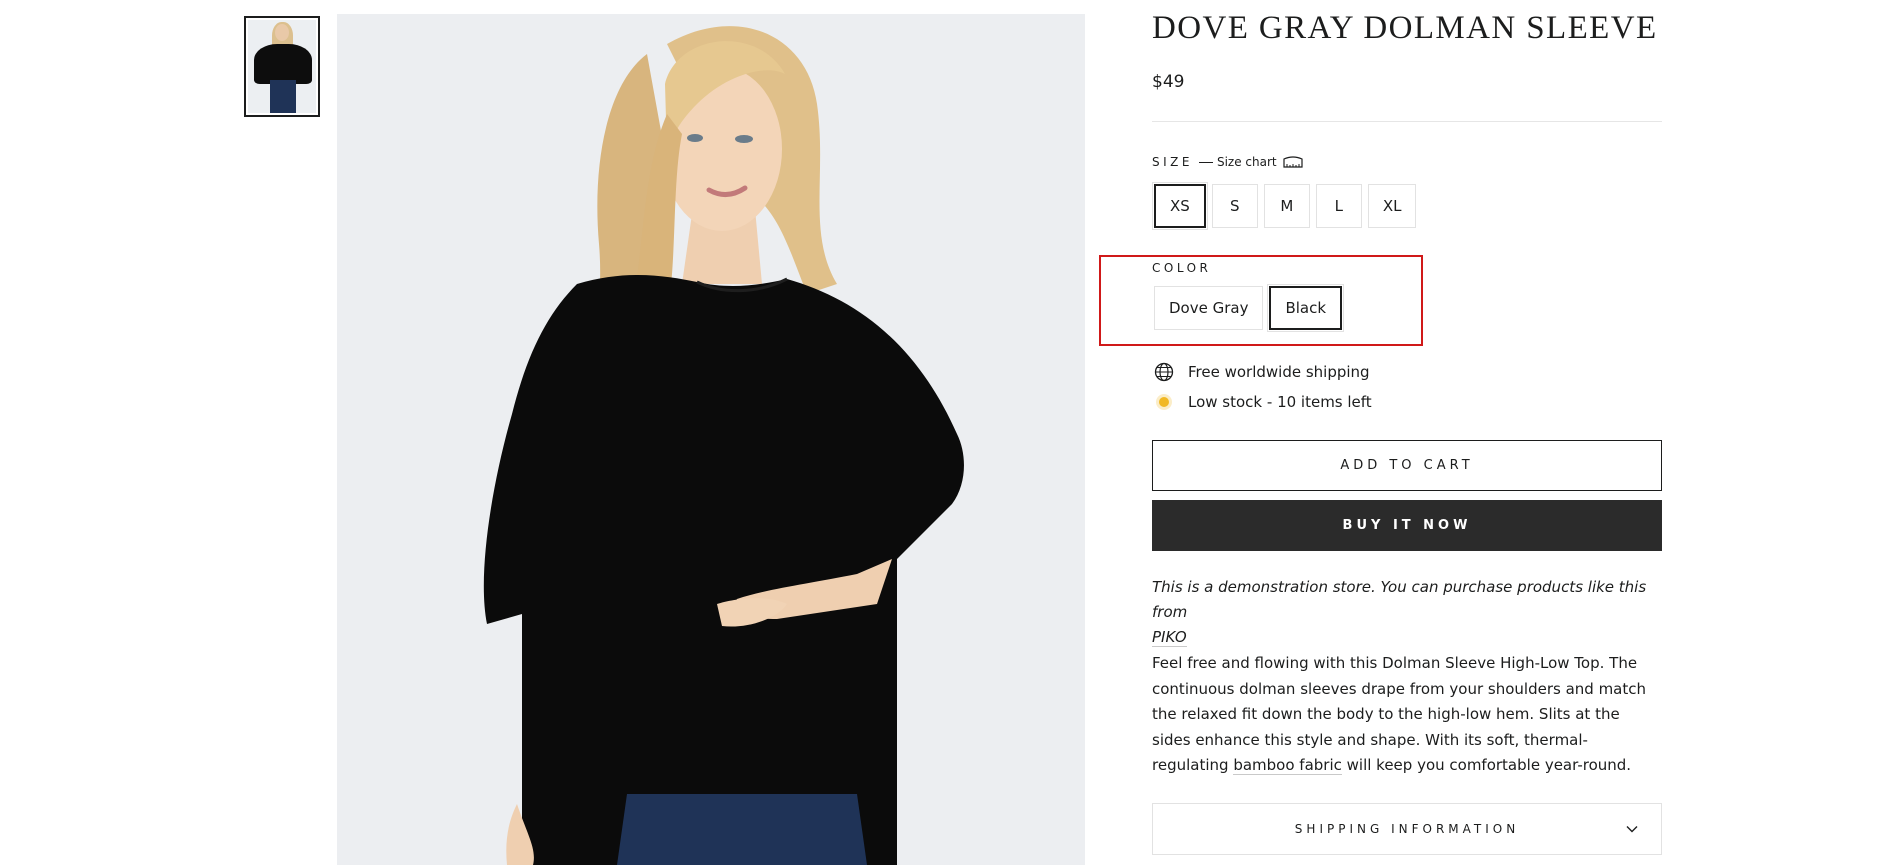 This screenshot has width=1902, height=865. Describe the element at coordinates (1279, 372) in the screenshot. I see `shipping-text: Free worldwide shipping` at that location.